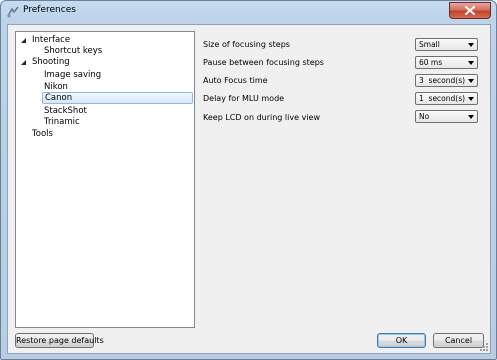 Image resolution: width=497 pixels, height=360 pixels. Describe the element at coordinates (65, 111) in the screenshot. I see `tree-item-label: StackShot` at that location.